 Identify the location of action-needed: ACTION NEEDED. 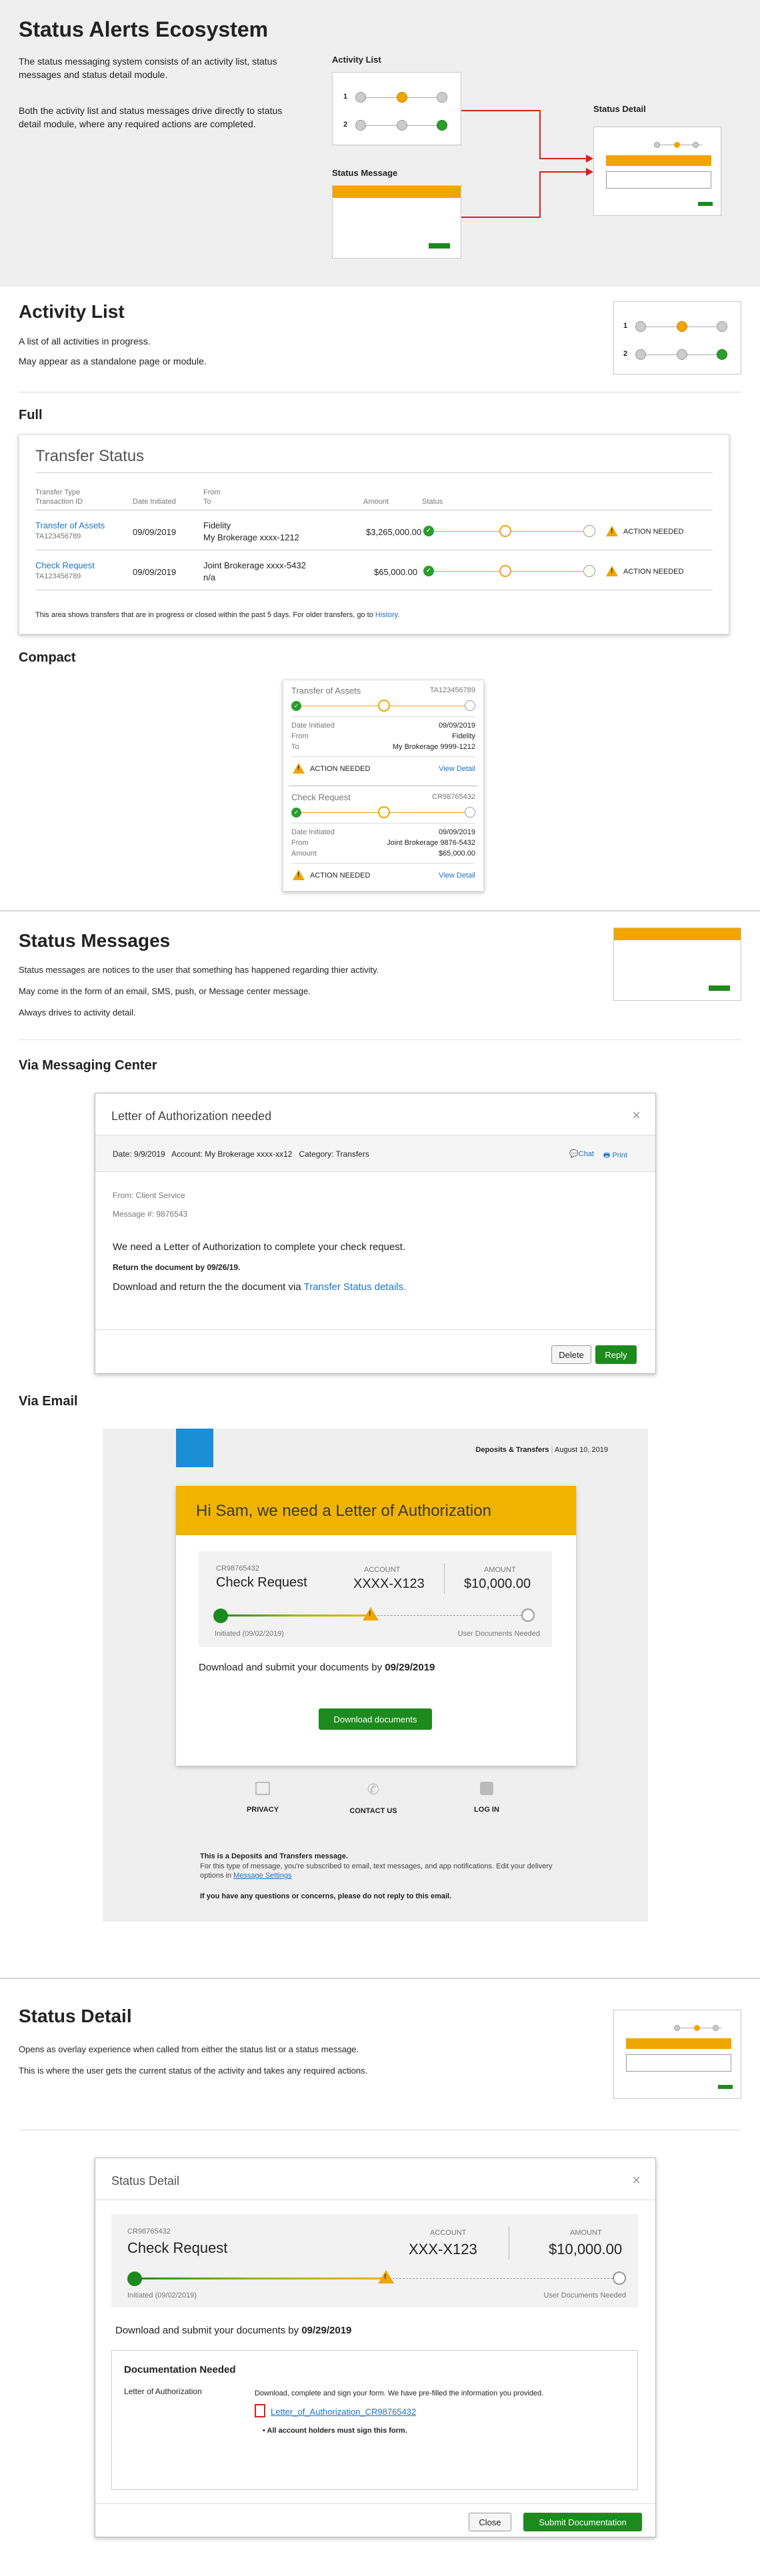
(340, 876).